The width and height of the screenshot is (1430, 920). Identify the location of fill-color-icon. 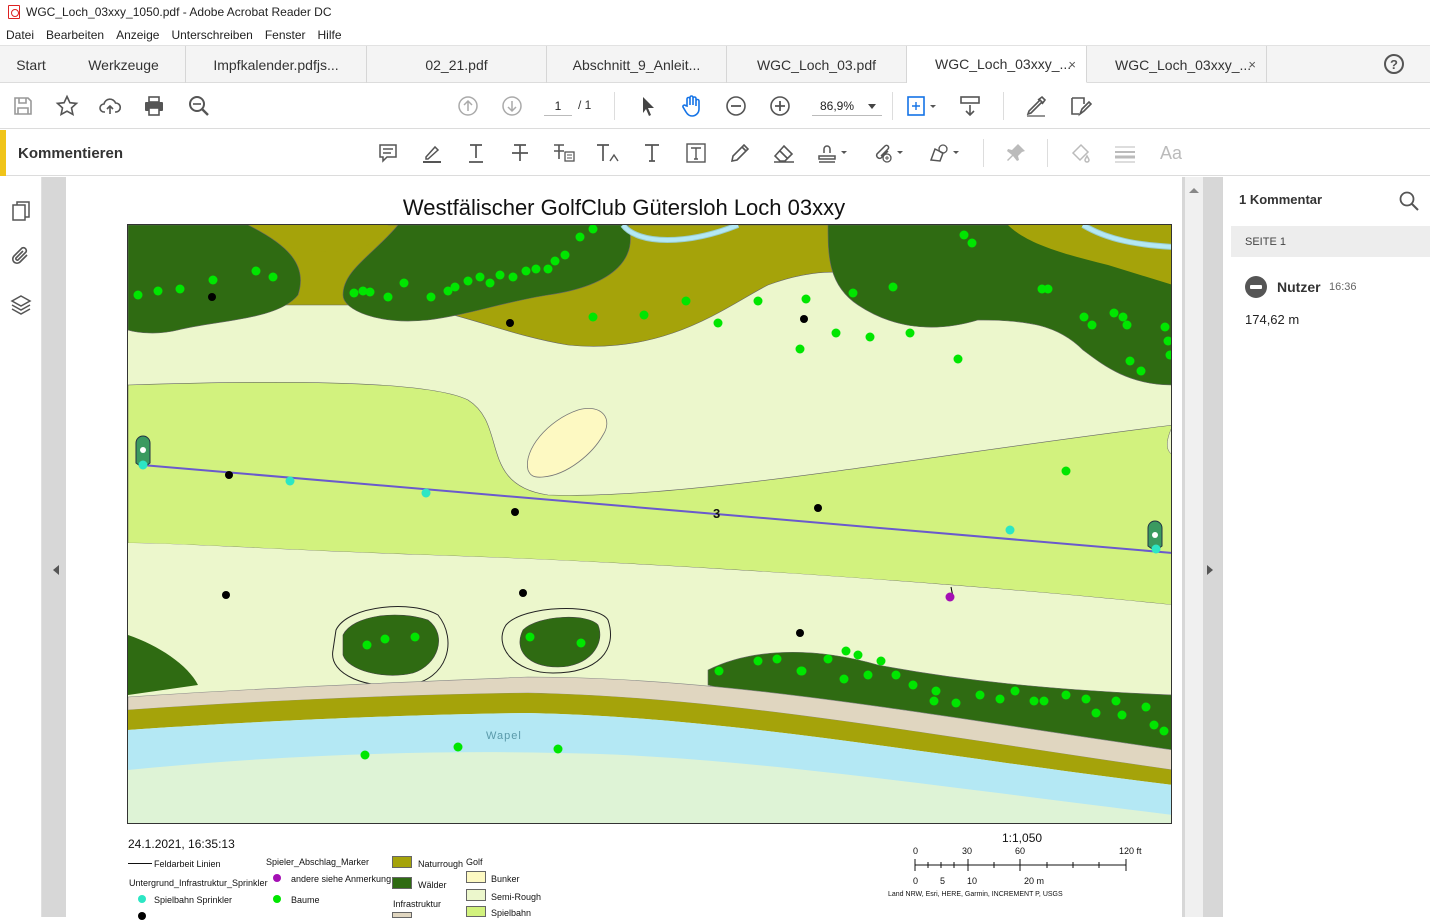
(1081, 153).